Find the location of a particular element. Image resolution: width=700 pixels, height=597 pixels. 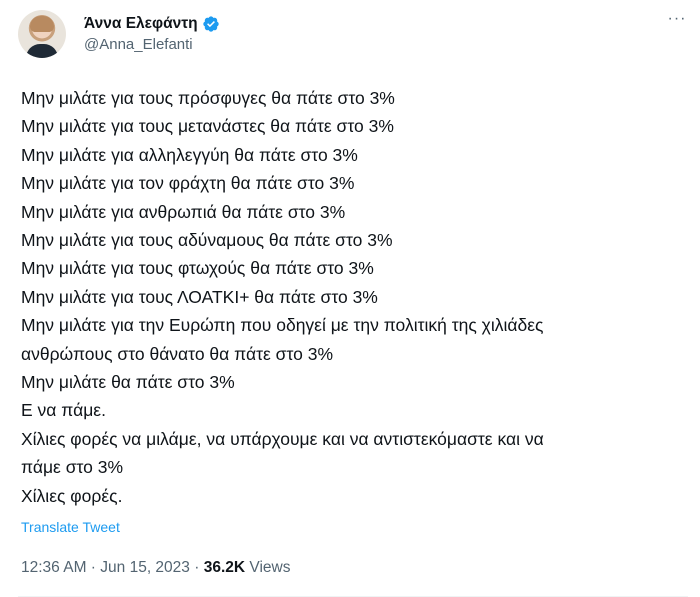

tweet-meta: 12:36 AM · Jun 15, 2023 · 36.2K Views is located at coordinates (155, 568).